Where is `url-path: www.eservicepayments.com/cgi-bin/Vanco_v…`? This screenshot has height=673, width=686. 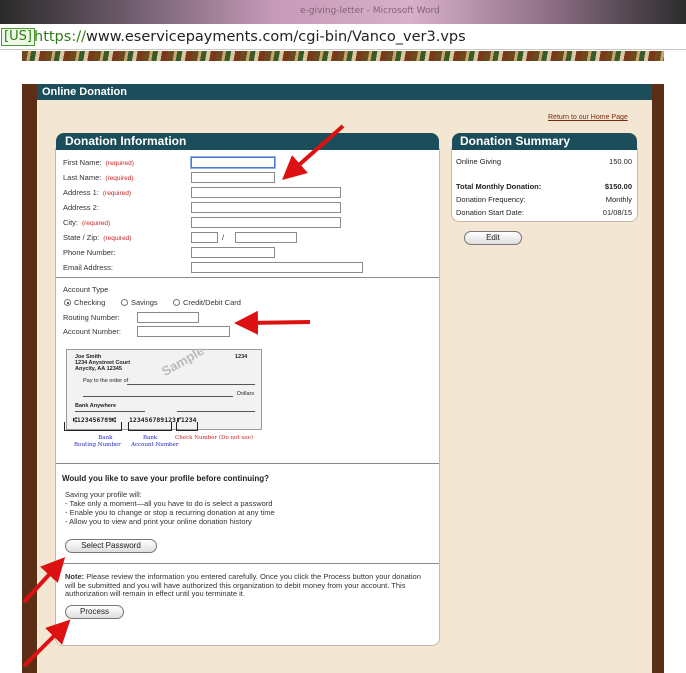 url-path: www.eservicepayments.com/cgi-bin/Vanco_v… is located at coordinates (275, 37).